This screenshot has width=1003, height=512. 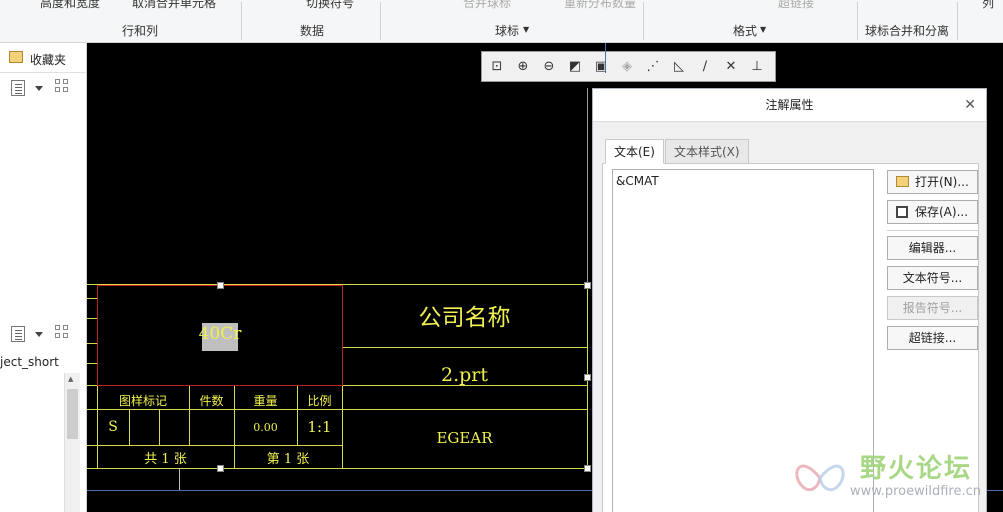 I want to click on ribbon-group-rows-cols: 行和列, so click(x=140, y=31).